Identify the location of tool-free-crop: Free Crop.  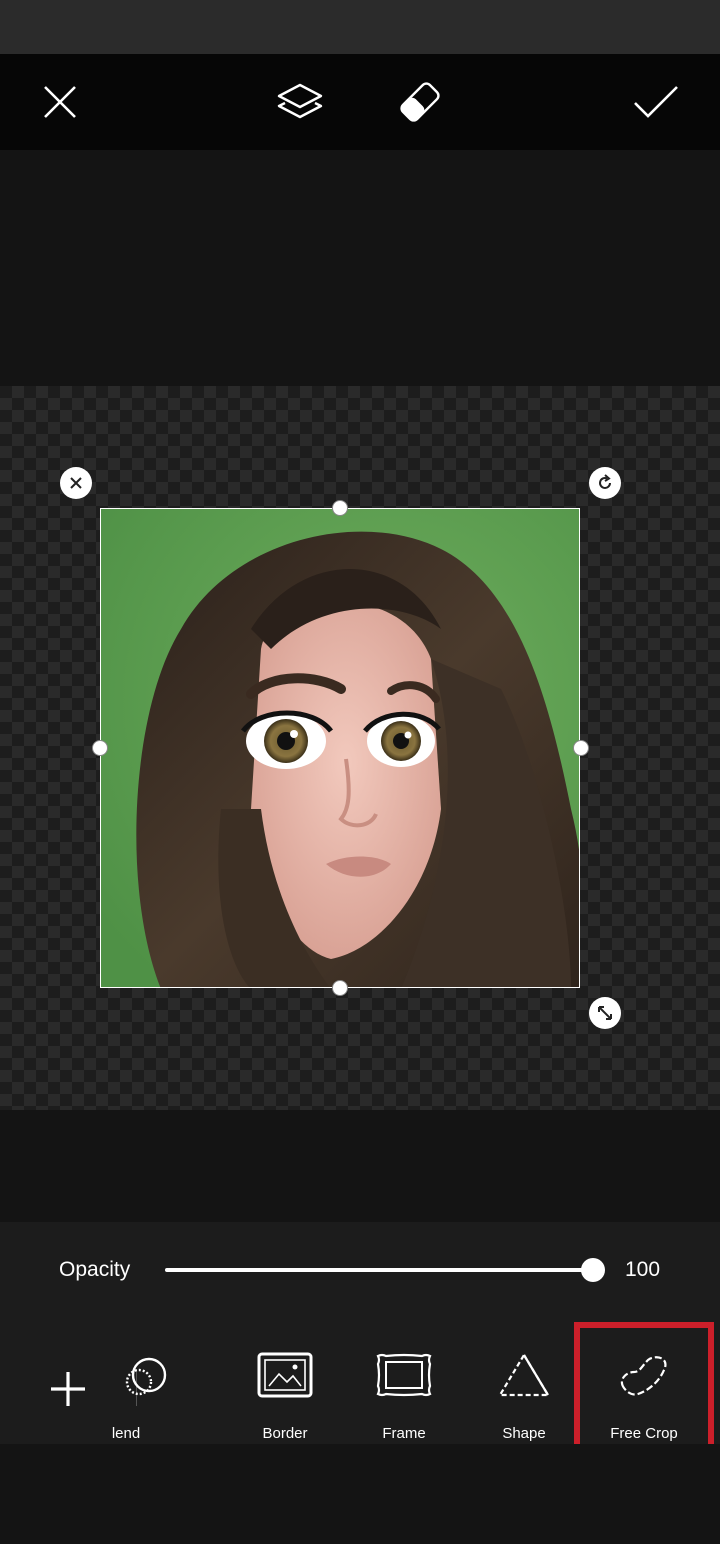
(644, 1383).